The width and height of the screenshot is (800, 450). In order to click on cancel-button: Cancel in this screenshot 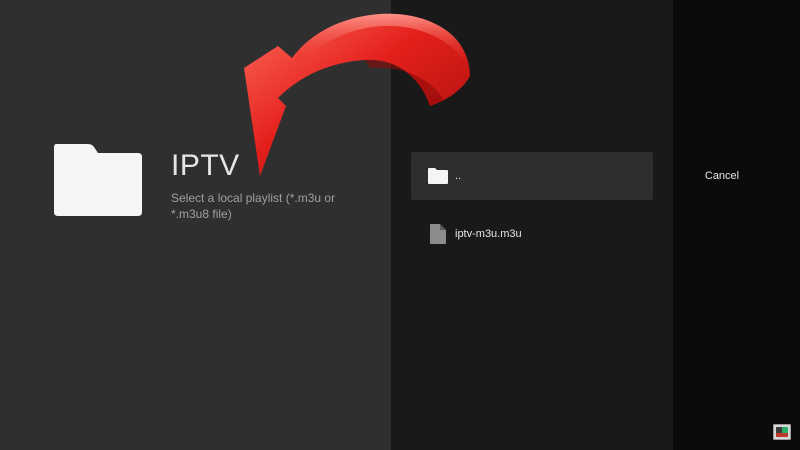, I will do `click(722, 176)`.